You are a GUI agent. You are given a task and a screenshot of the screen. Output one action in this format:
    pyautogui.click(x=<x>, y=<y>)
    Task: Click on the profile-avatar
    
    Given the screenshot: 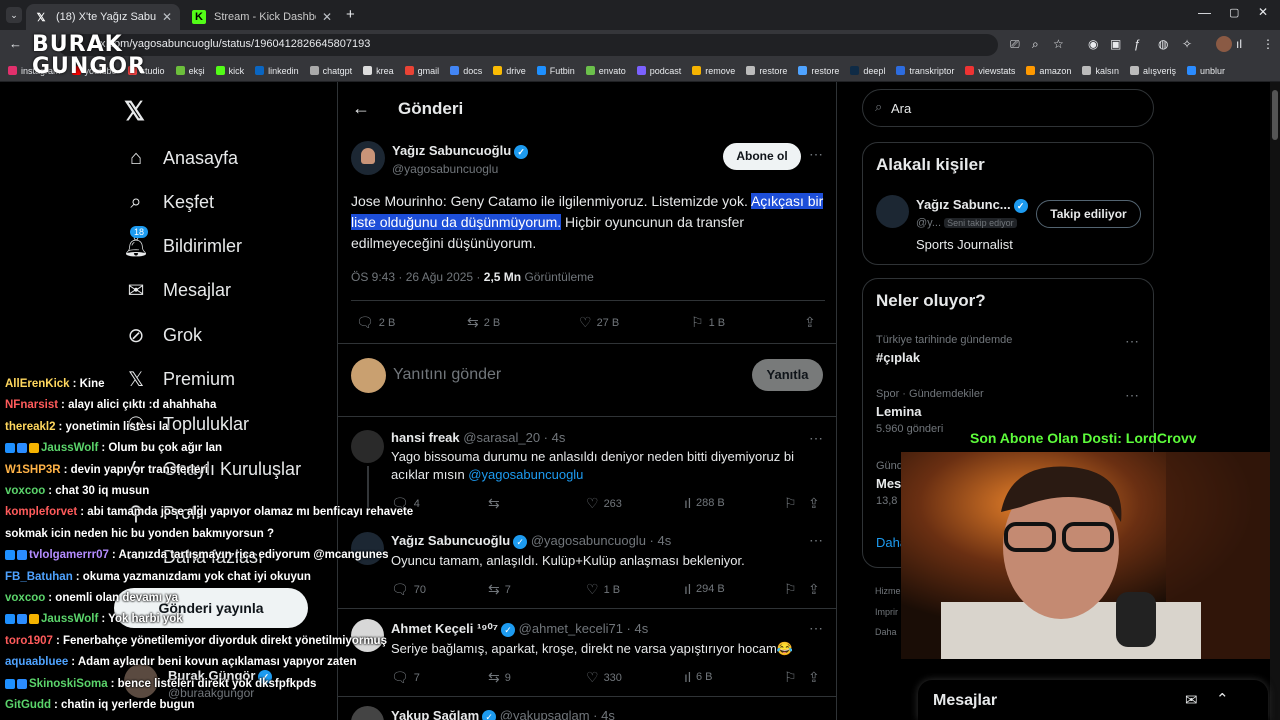 What is the action you would take?
    pyautogui.click(x=1224, y=44)
    